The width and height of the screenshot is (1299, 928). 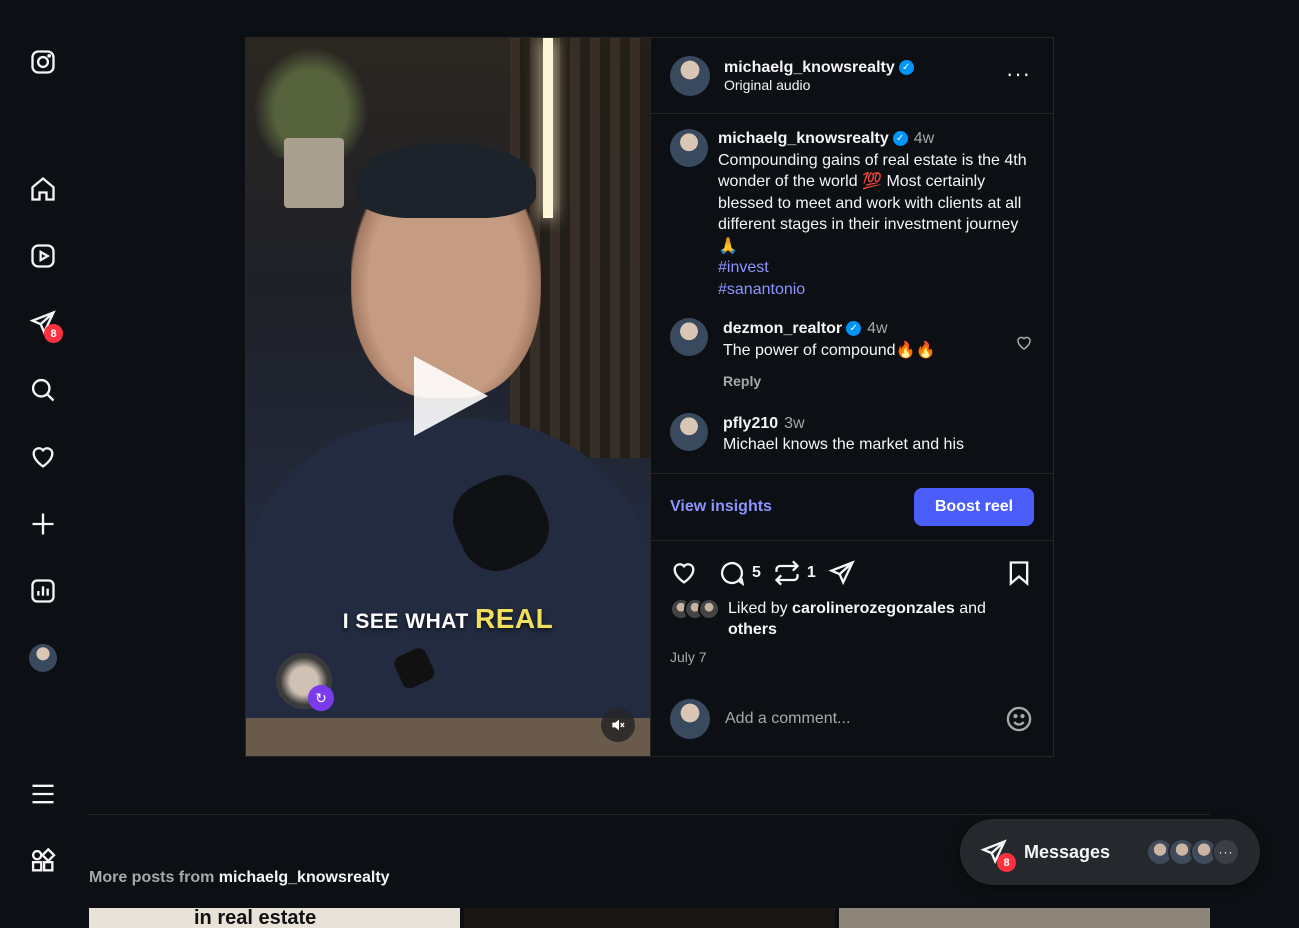 What do you see at coordinates (972, 608) in the screenshot?
I see `liked-by-joiner: and` at bounding box center [972, 608].